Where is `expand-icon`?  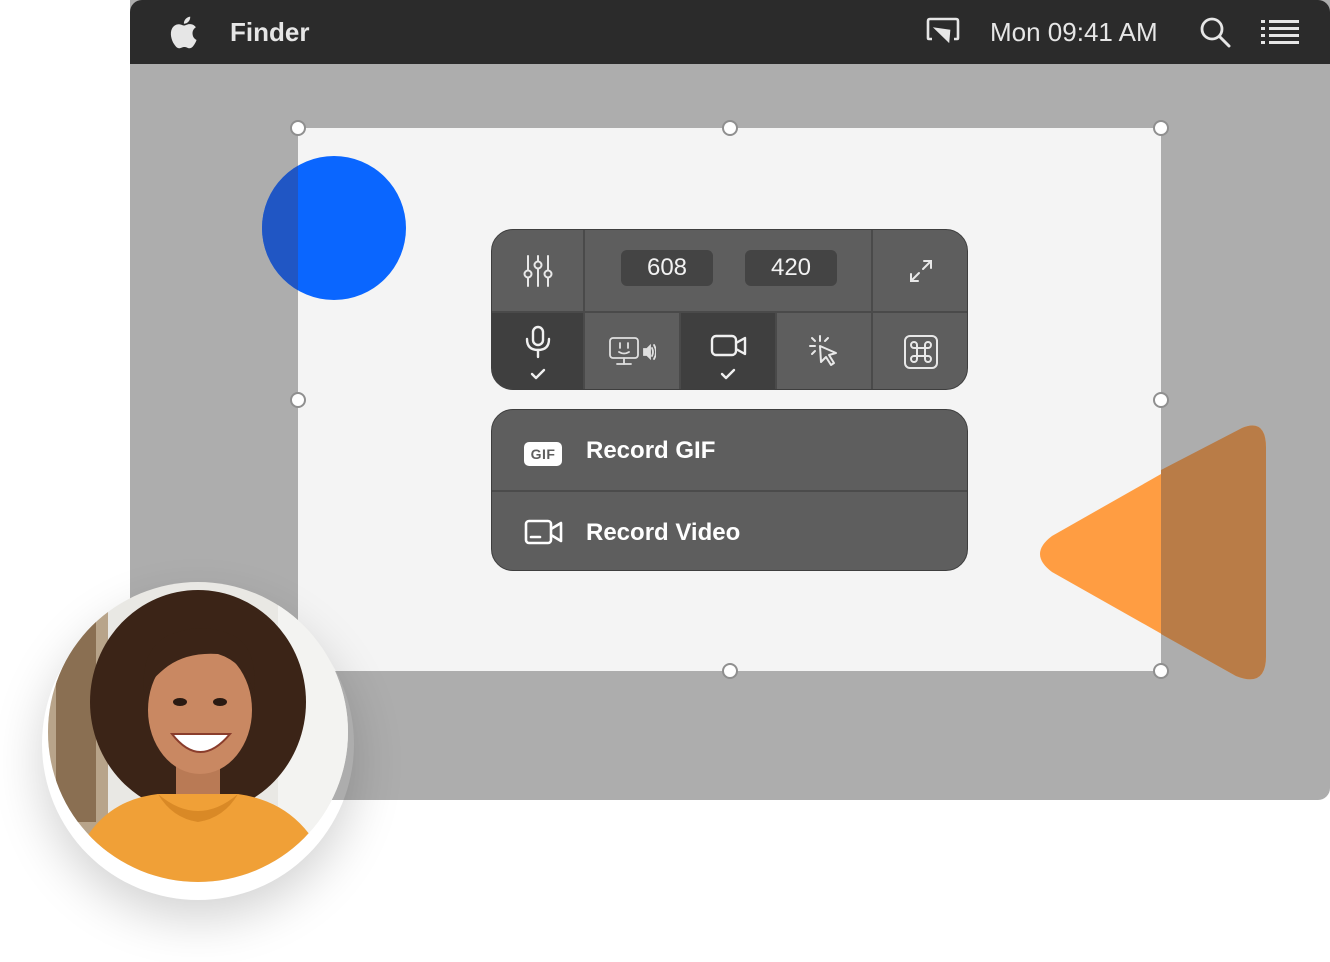 expand-icon is located at coordinates (921, 270).